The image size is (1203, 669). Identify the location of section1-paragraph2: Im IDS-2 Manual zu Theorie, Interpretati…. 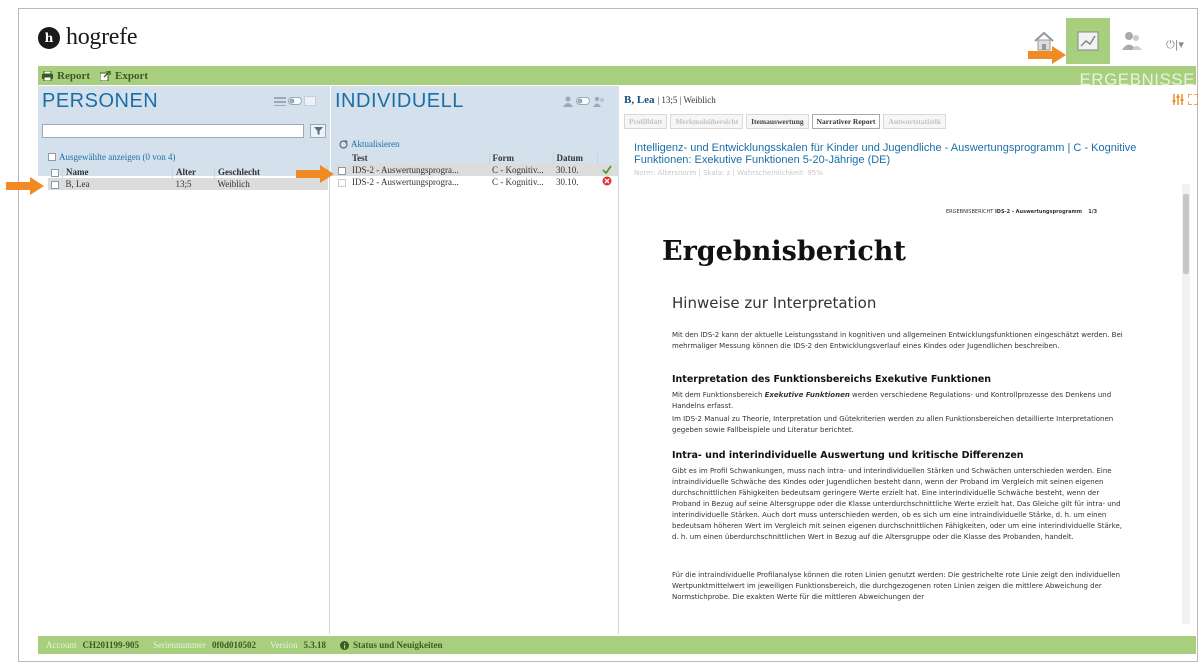
(893, 424).